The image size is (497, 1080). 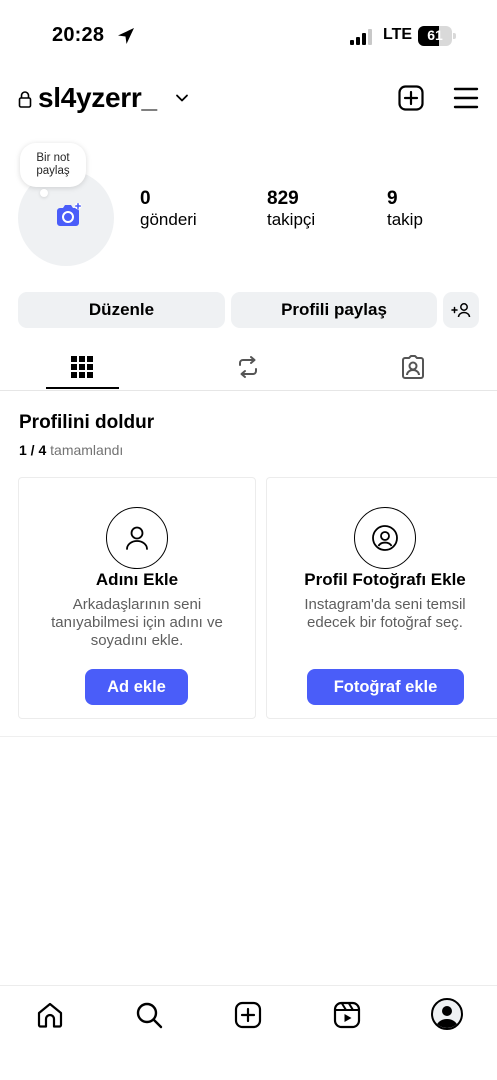 What do you see at coordinates (53, 158) in the screenshot?
I see `note-text-line1: Bir not` at bounding box center [53, 158].